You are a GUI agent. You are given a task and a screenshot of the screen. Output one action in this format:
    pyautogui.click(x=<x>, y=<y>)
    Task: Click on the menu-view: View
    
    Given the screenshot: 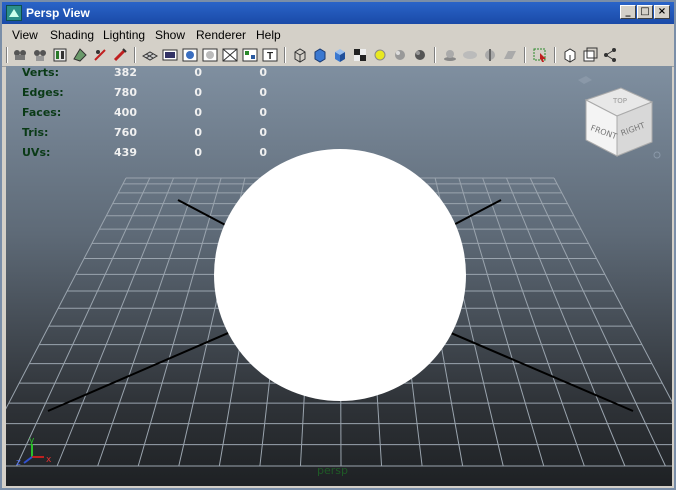 What is the action you would take?
    pyautogui.click(x=25, y=35)
    